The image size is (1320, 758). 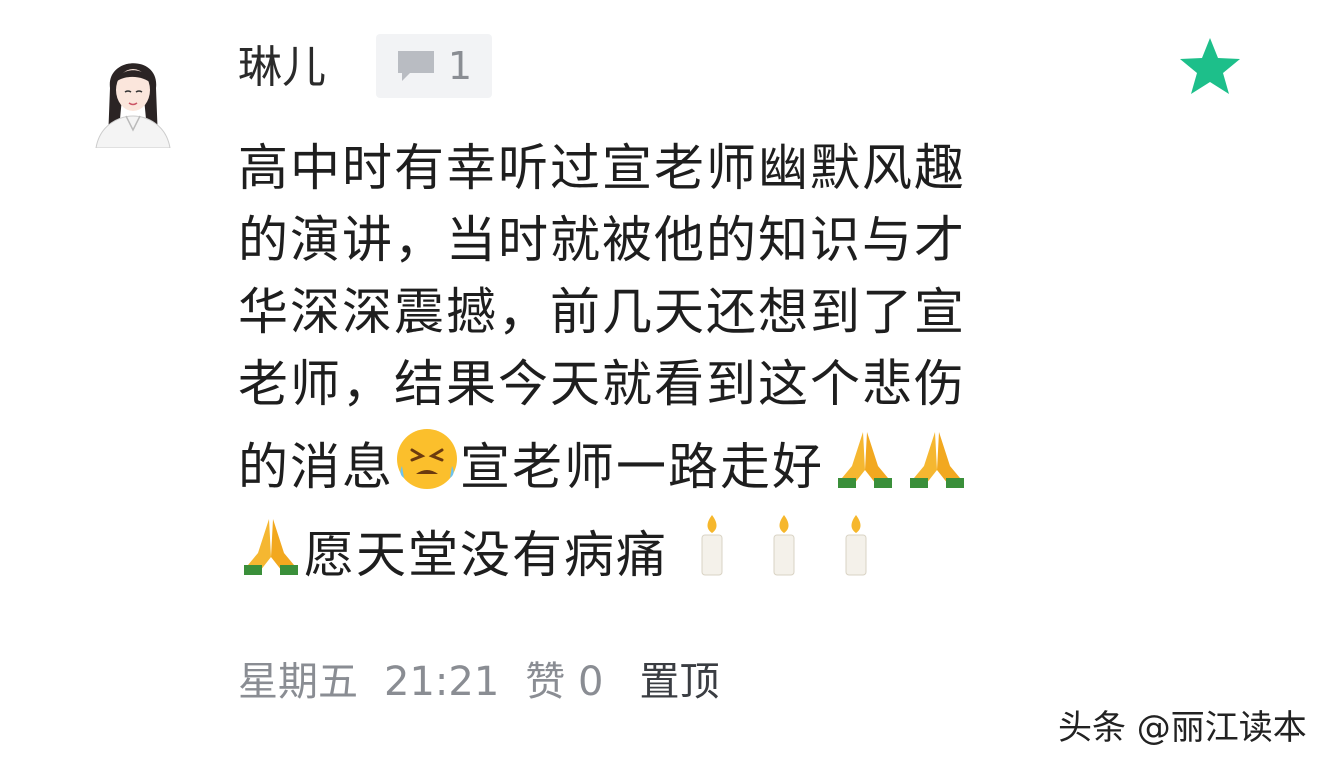 I want to click on comment-bubble-icon, so click(x=416, y=66).